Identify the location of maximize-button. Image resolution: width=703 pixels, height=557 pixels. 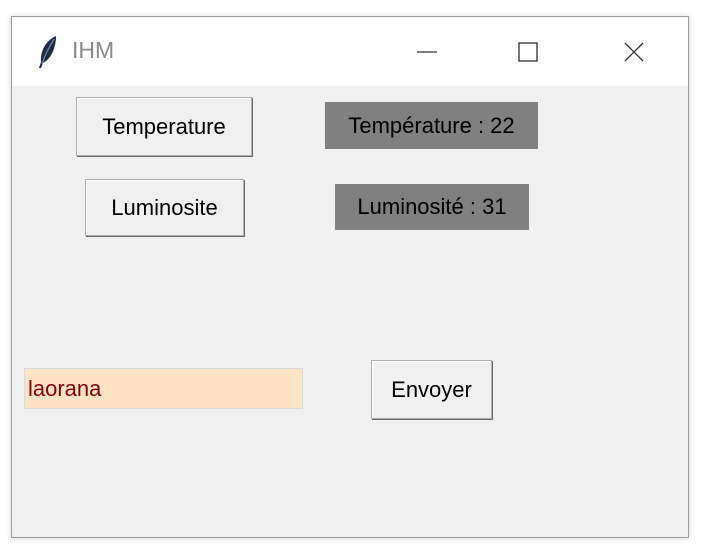
(528, 51).